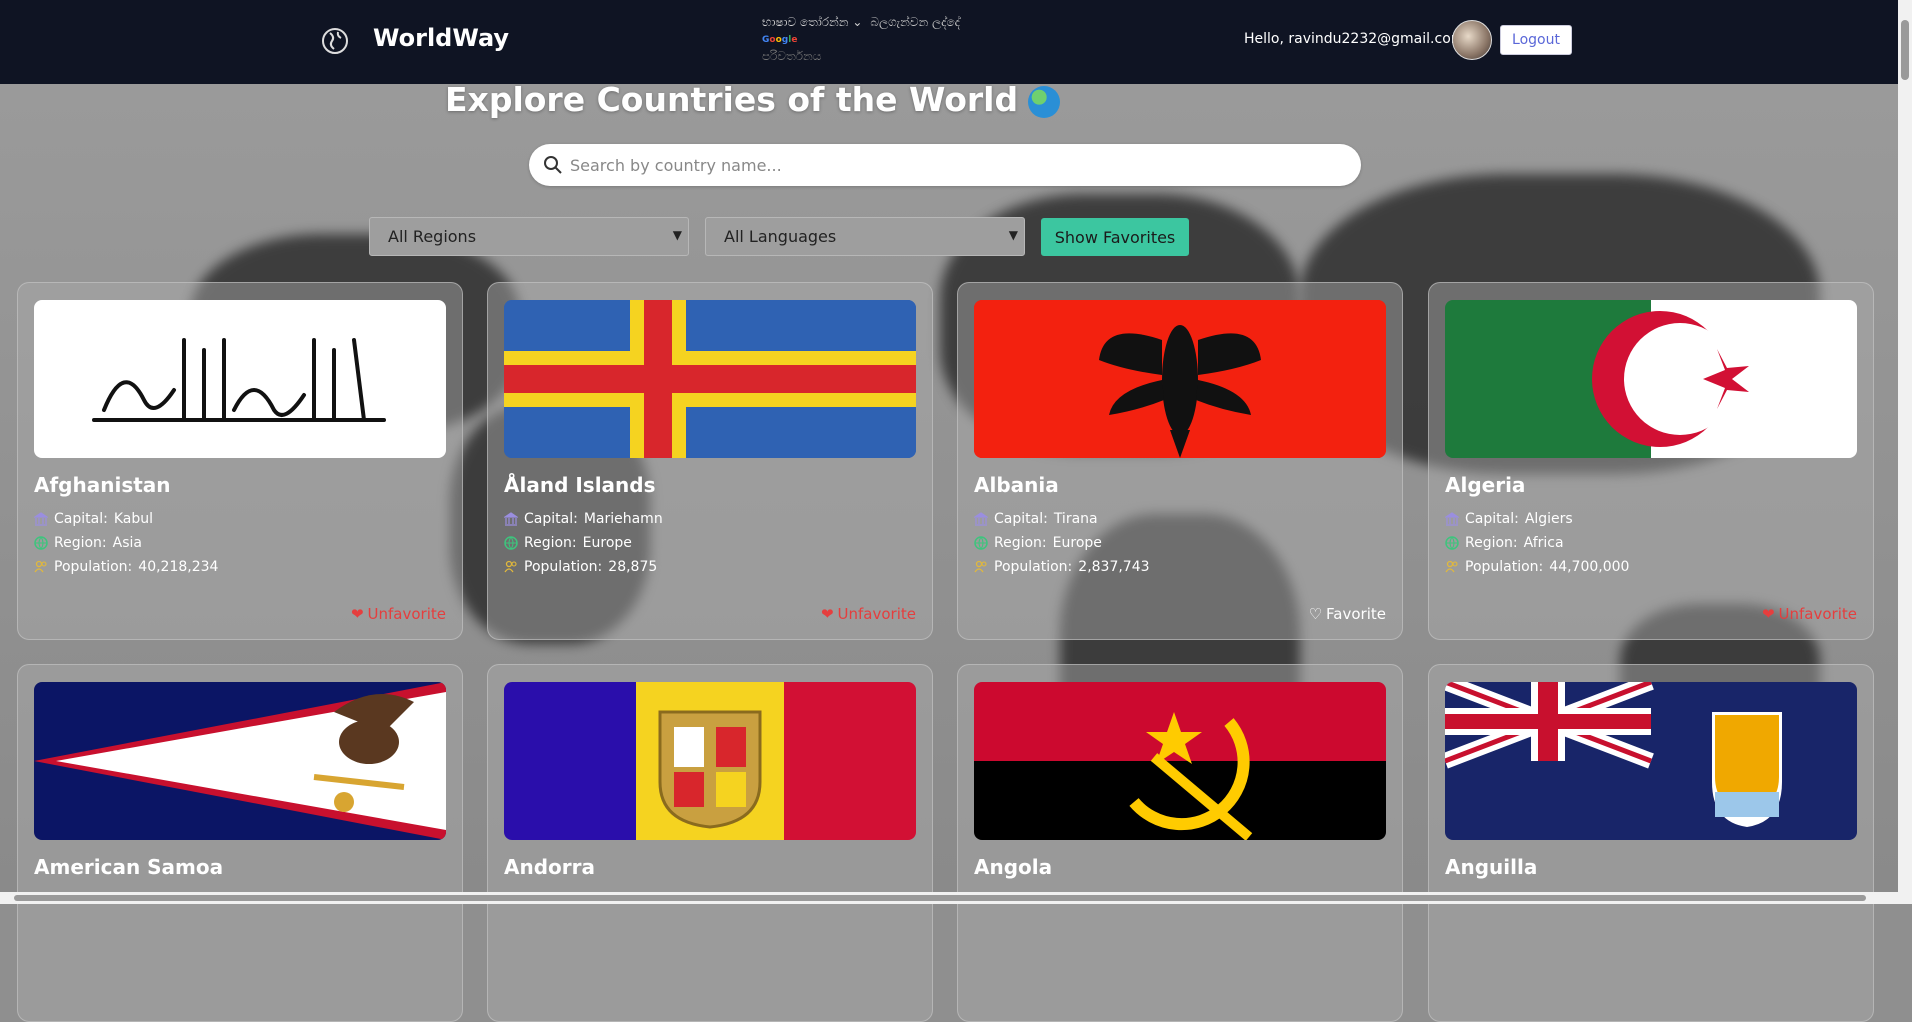 This screenshot has height=1022, width=1912. I want to click on population-value: 28,875, so click(633, 567).